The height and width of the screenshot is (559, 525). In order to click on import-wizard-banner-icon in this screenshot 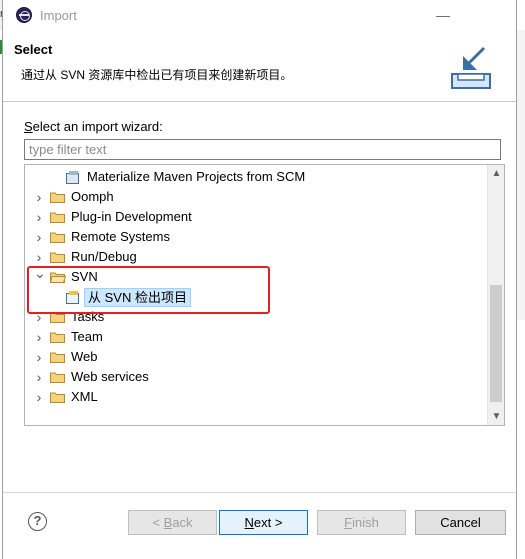, I will do `click(471, 67)`.